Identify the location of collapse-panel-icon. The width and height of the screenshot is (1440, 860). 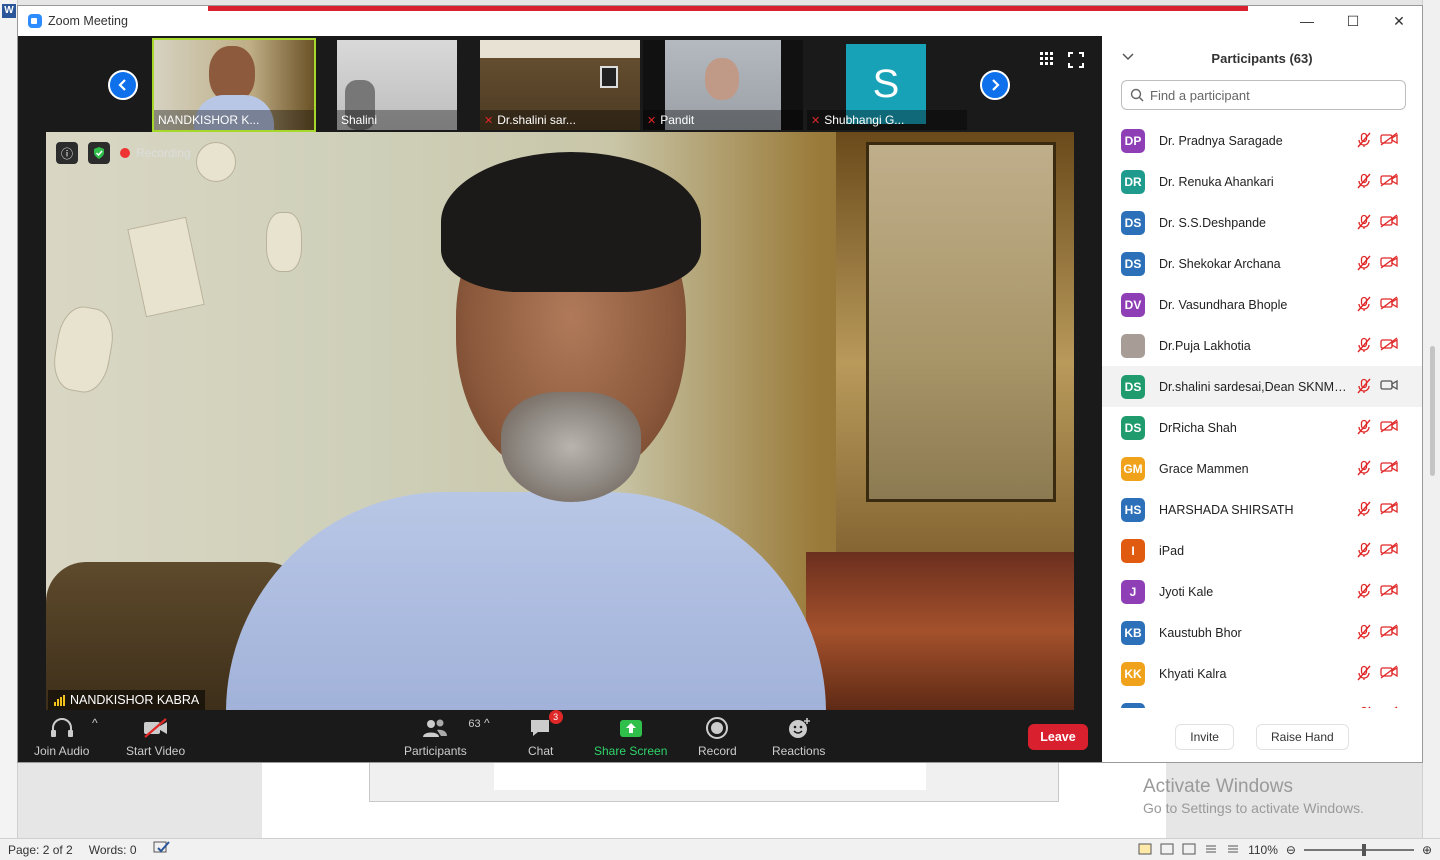
(1128, 57).